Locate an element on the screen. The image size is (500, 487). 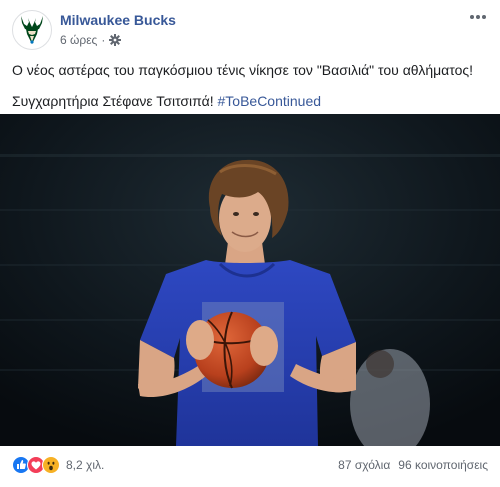
page-name-link: Milwaukee Bucks is located at coordinates (118, 20).